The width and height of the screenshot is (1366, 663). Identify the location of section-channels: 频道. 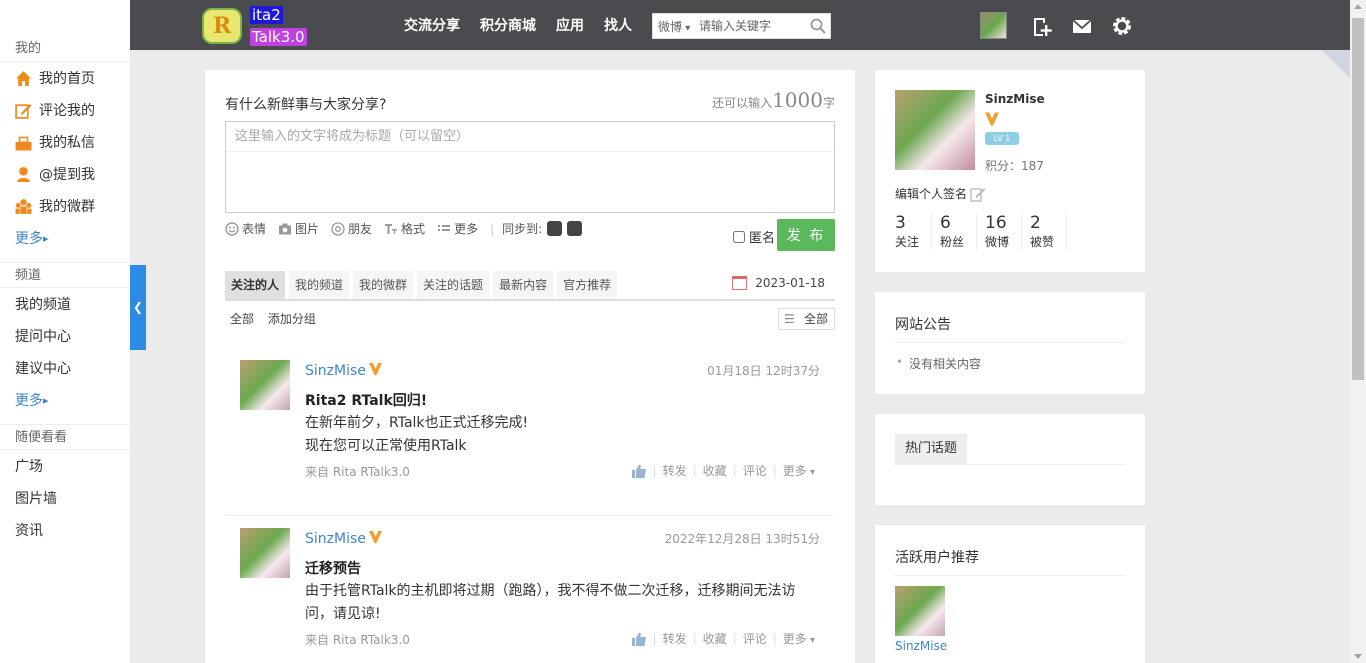
(65, 275).